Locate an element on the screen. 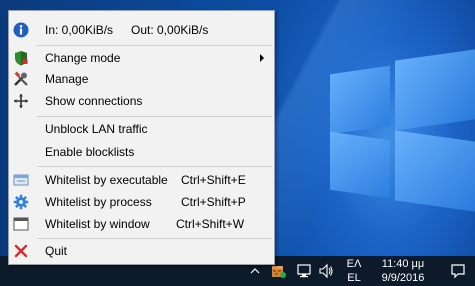  gear-icon is located at coordinates (21, 202).